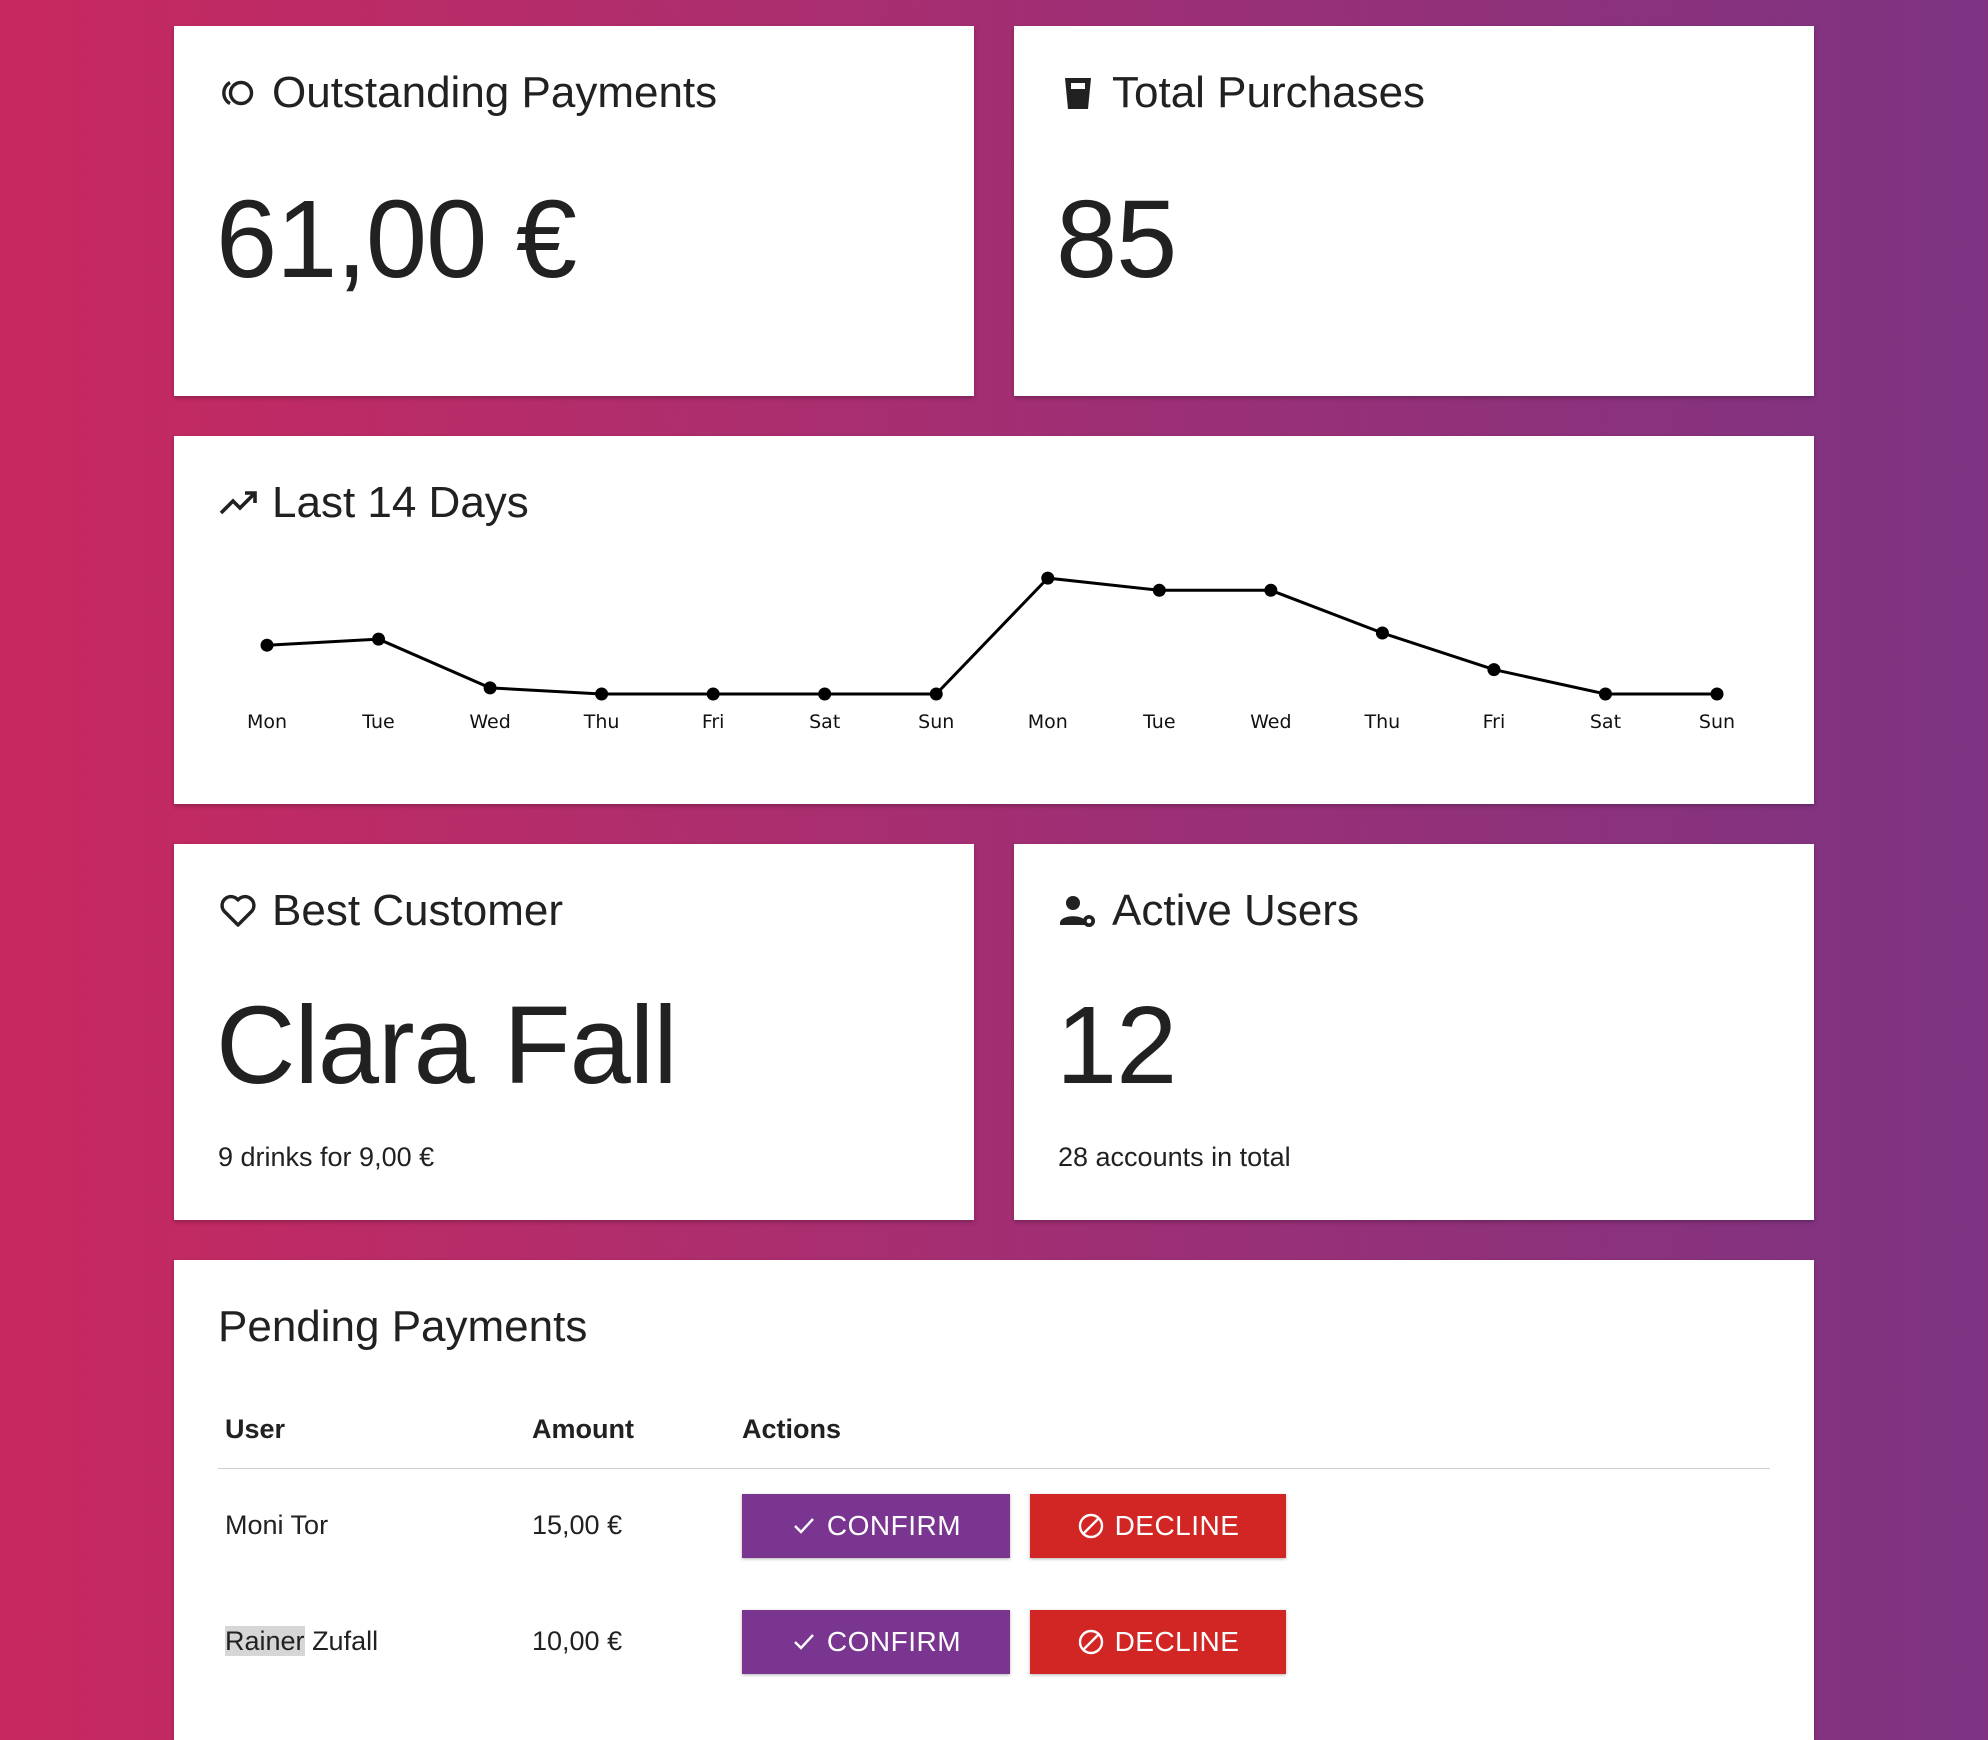 The image size is (1988, 1740). Describe the element at coordinates (277, 1525) in the screenshot. I see `user-name: Moni Tor` at that location.